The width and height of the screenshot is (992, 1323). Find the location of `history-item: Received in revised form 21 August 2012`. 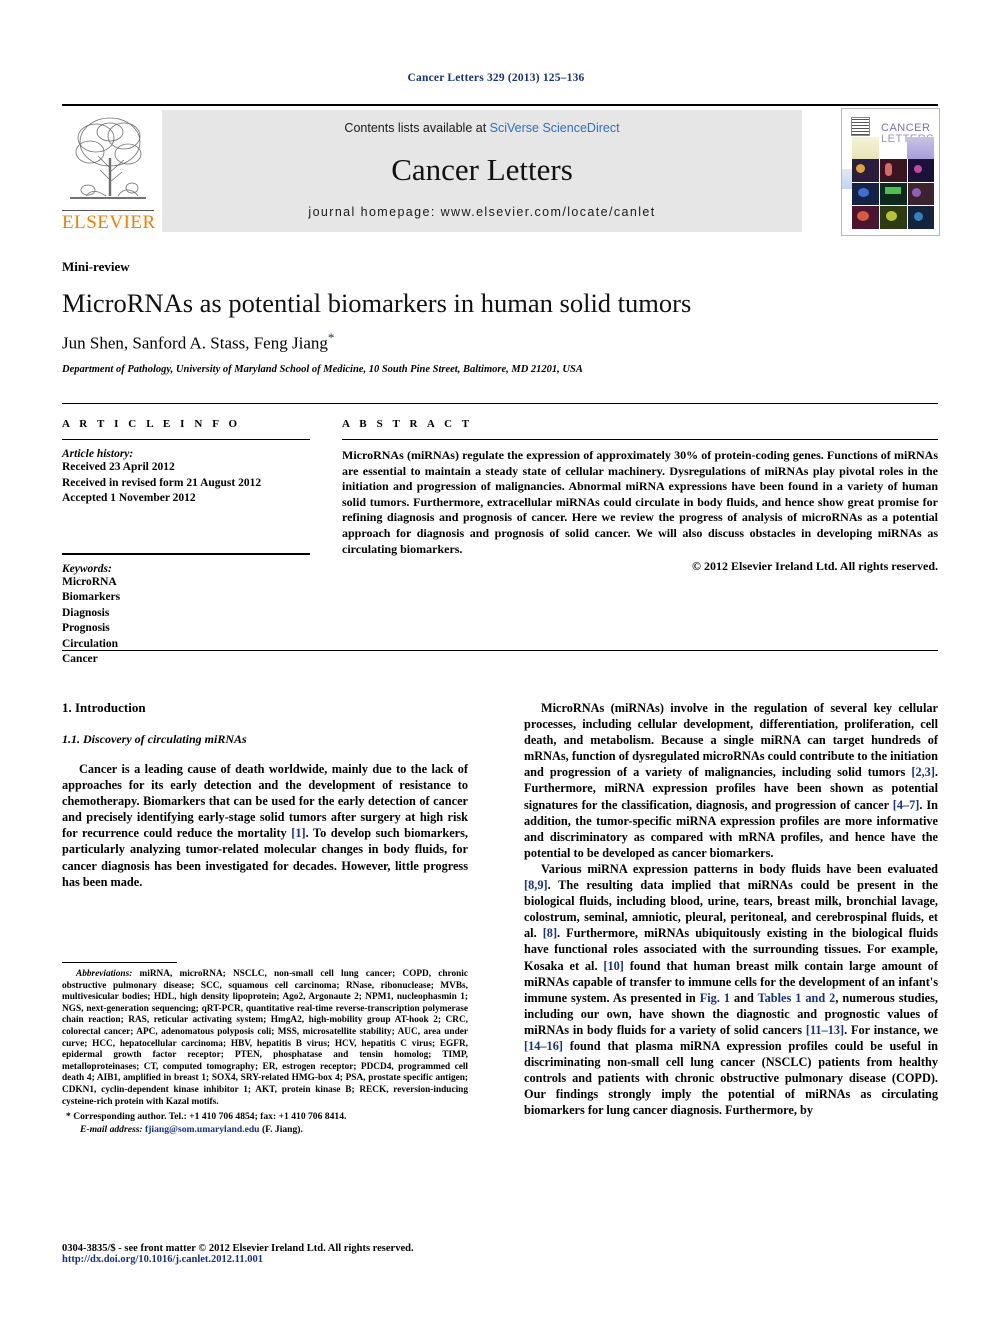

history-item: Received in revised form 21 August 2012 is located at coordinates (162, 482).